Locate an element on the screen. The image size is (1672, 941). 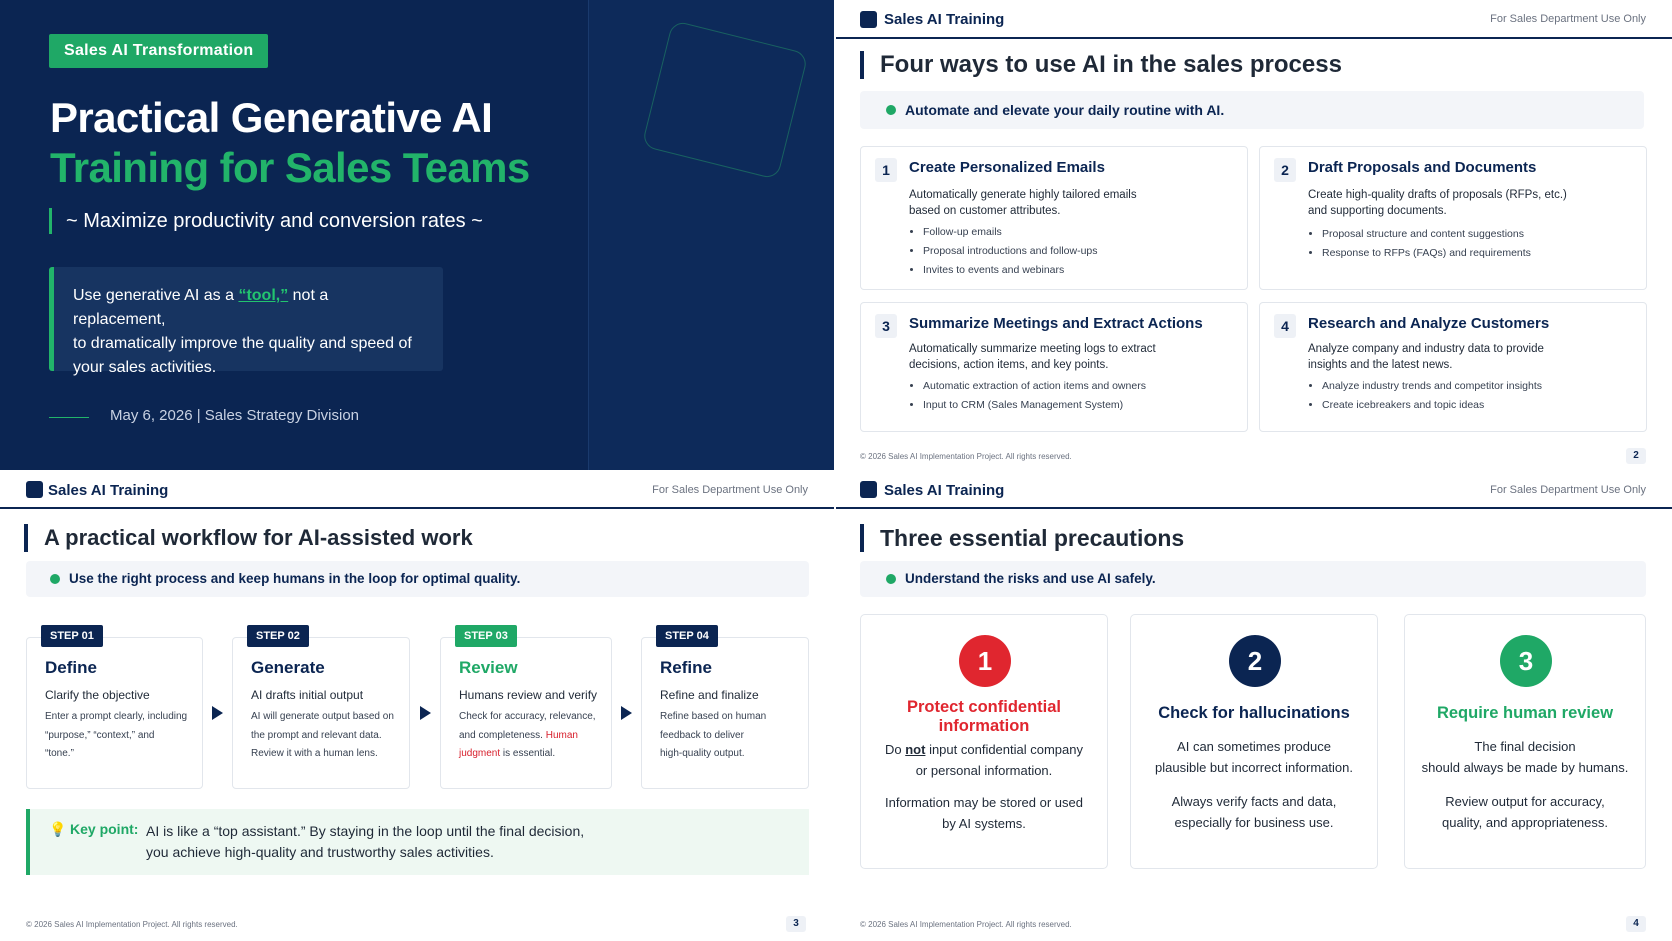
slide-title: Three essential precautions is located at coordinates (1022, 538).